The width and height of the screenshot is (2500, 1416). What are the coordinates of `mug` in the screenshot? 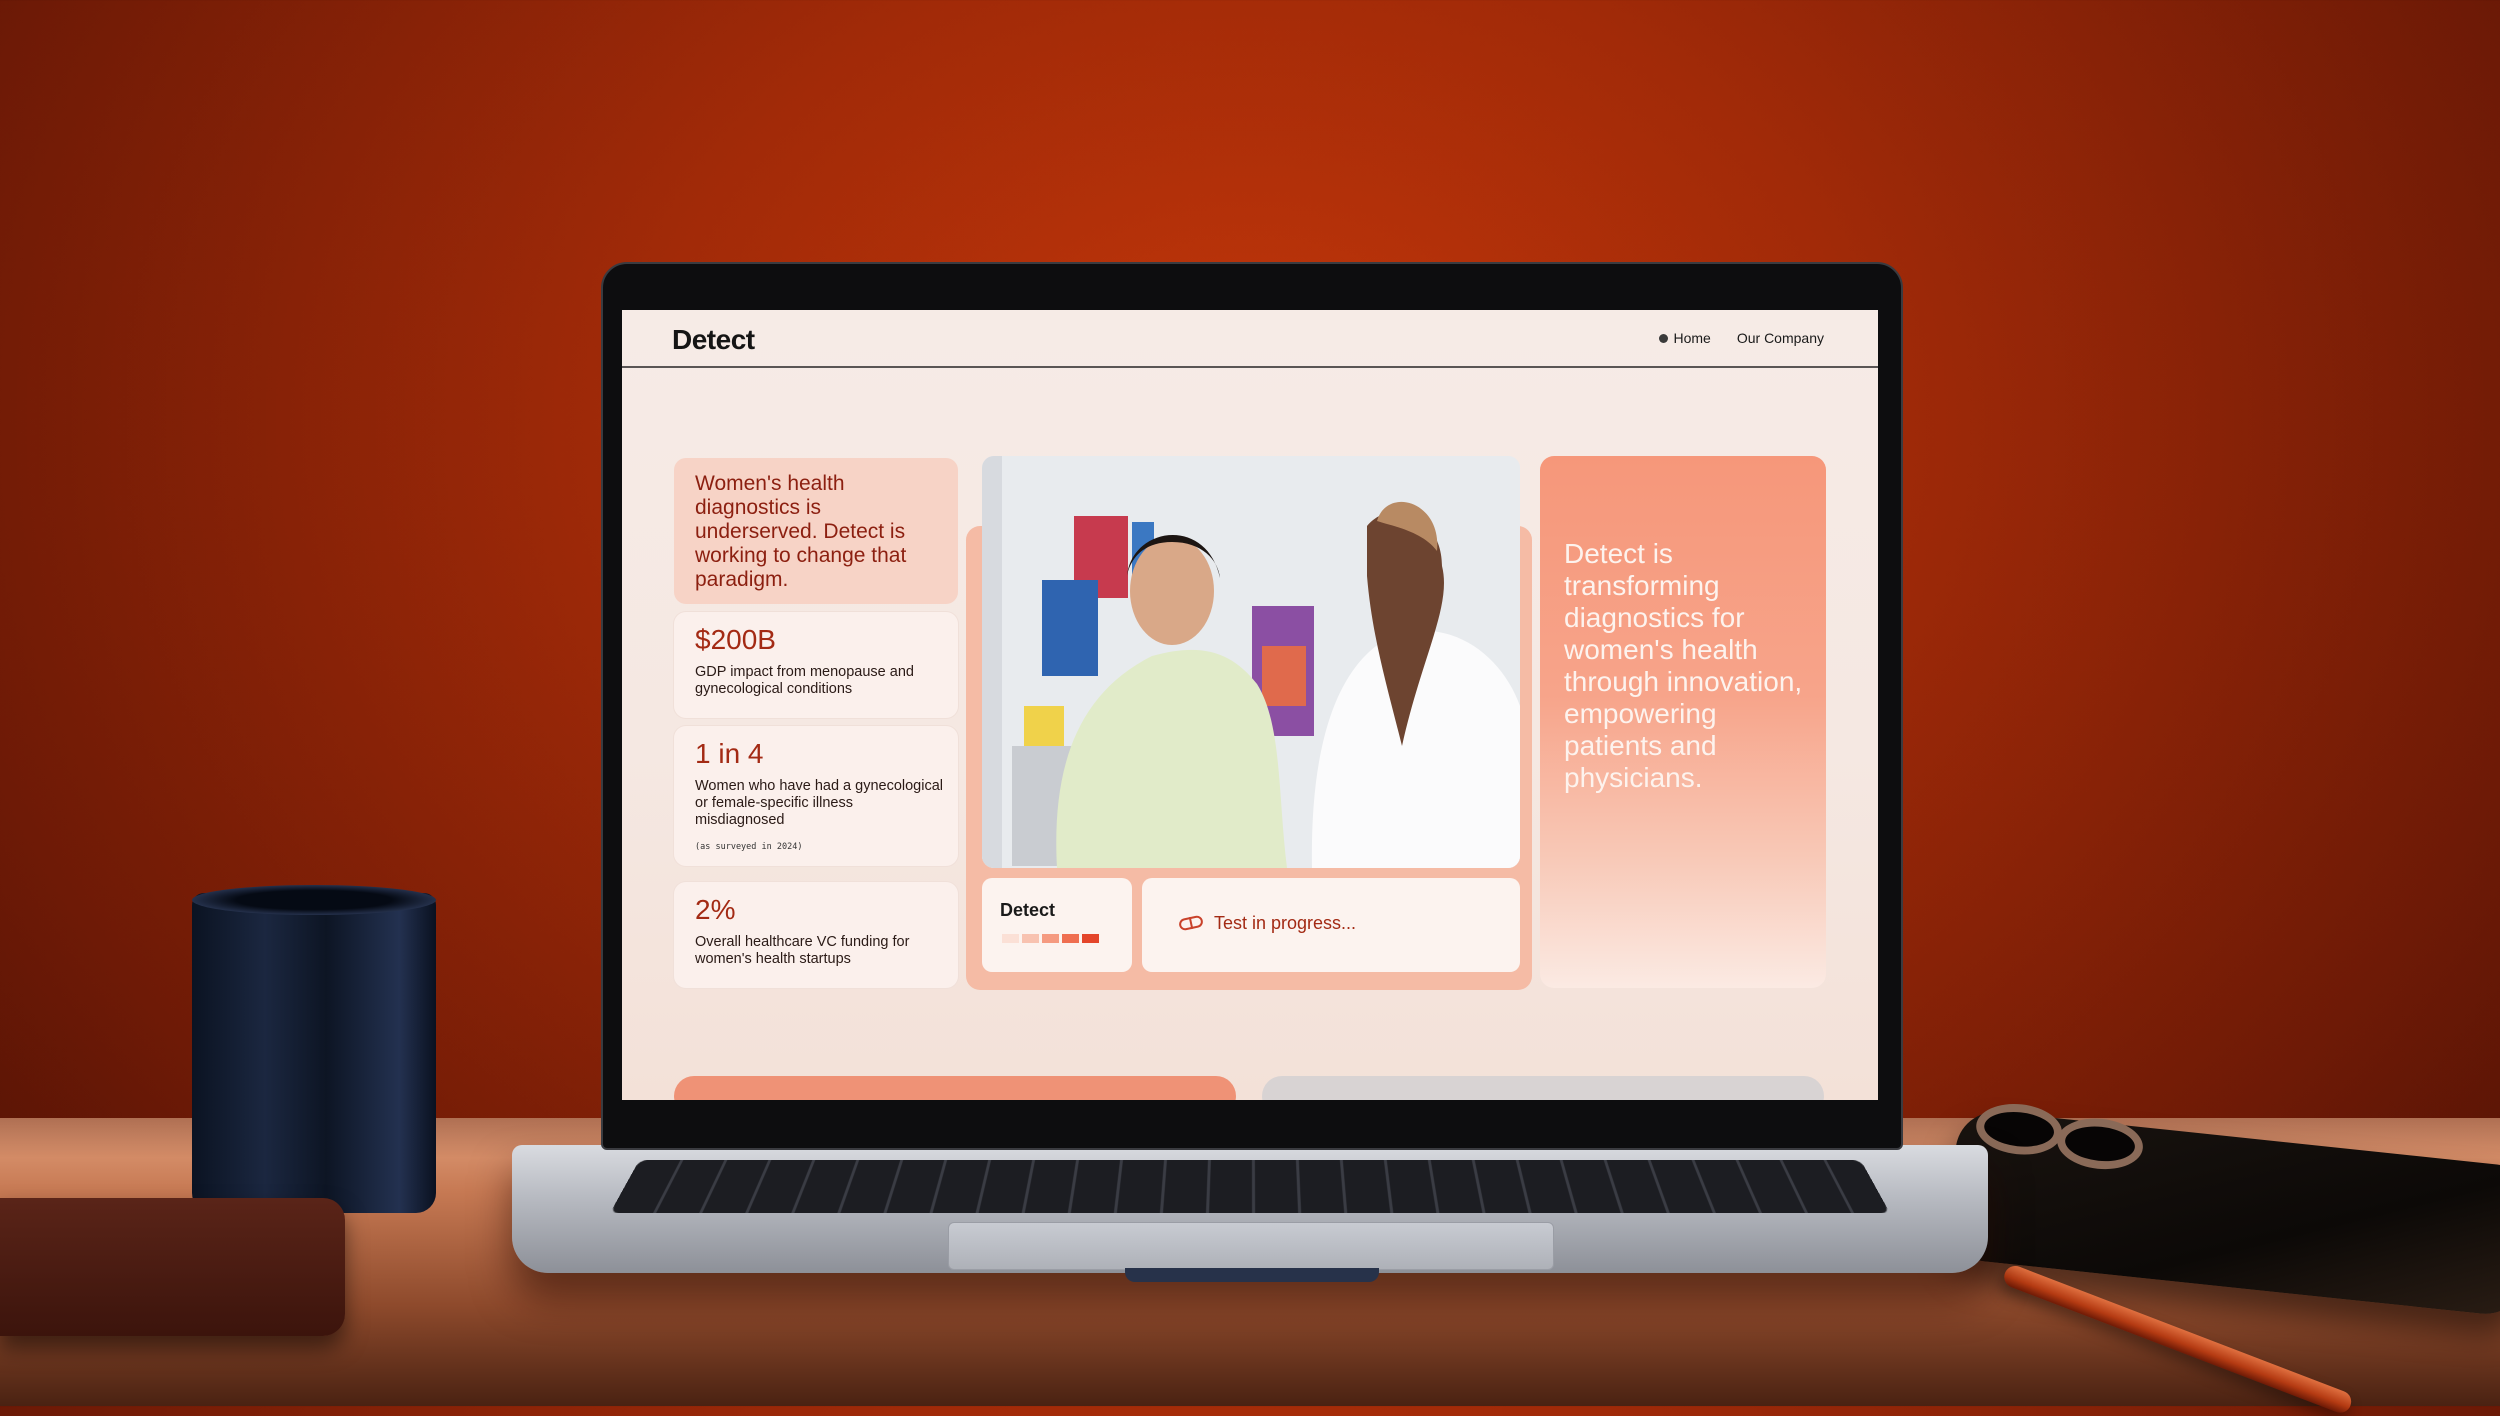 It's located at (314, 1053).